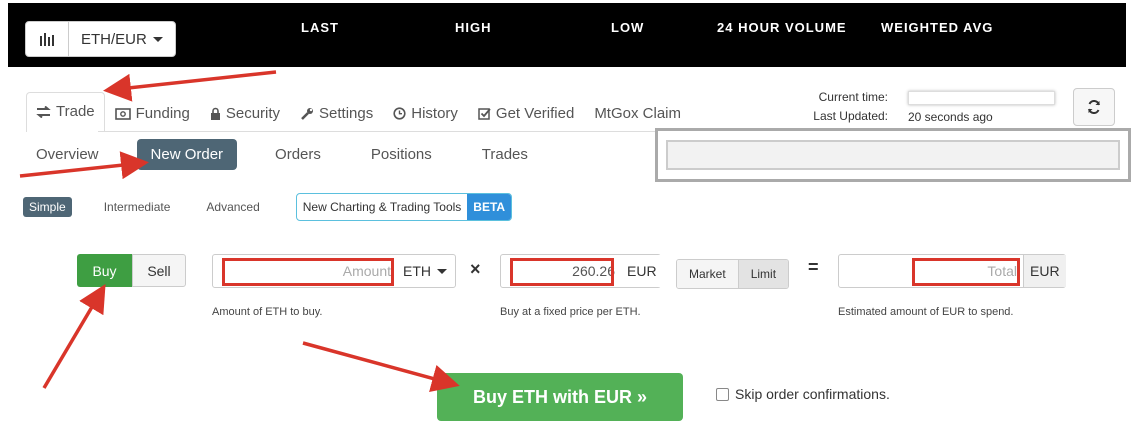  I want to click on redacted-area, so click(893, 155).